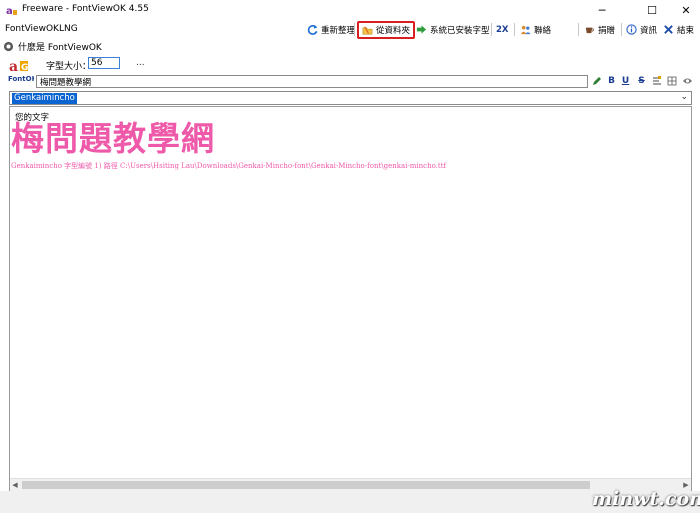 Image resolution: width=700 pixels, height=513 pixels. Describe the element at coordinates (312, 81) in the screenshot. I see `sample-text-input` at that location.